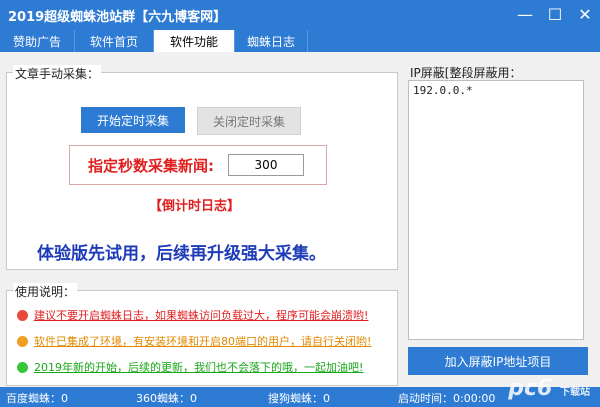  What do you see at coordinates (151, 166) in the screenshot?
I see `interval-label: 指定秒数采集新闻:` at bounding box center [151, 166].